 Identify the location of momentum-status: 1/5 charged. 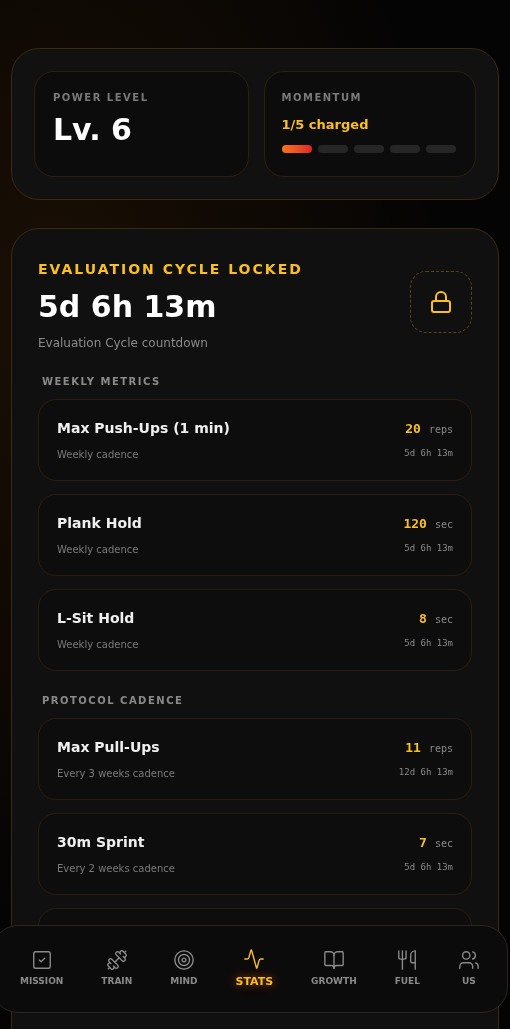
(325, 125).